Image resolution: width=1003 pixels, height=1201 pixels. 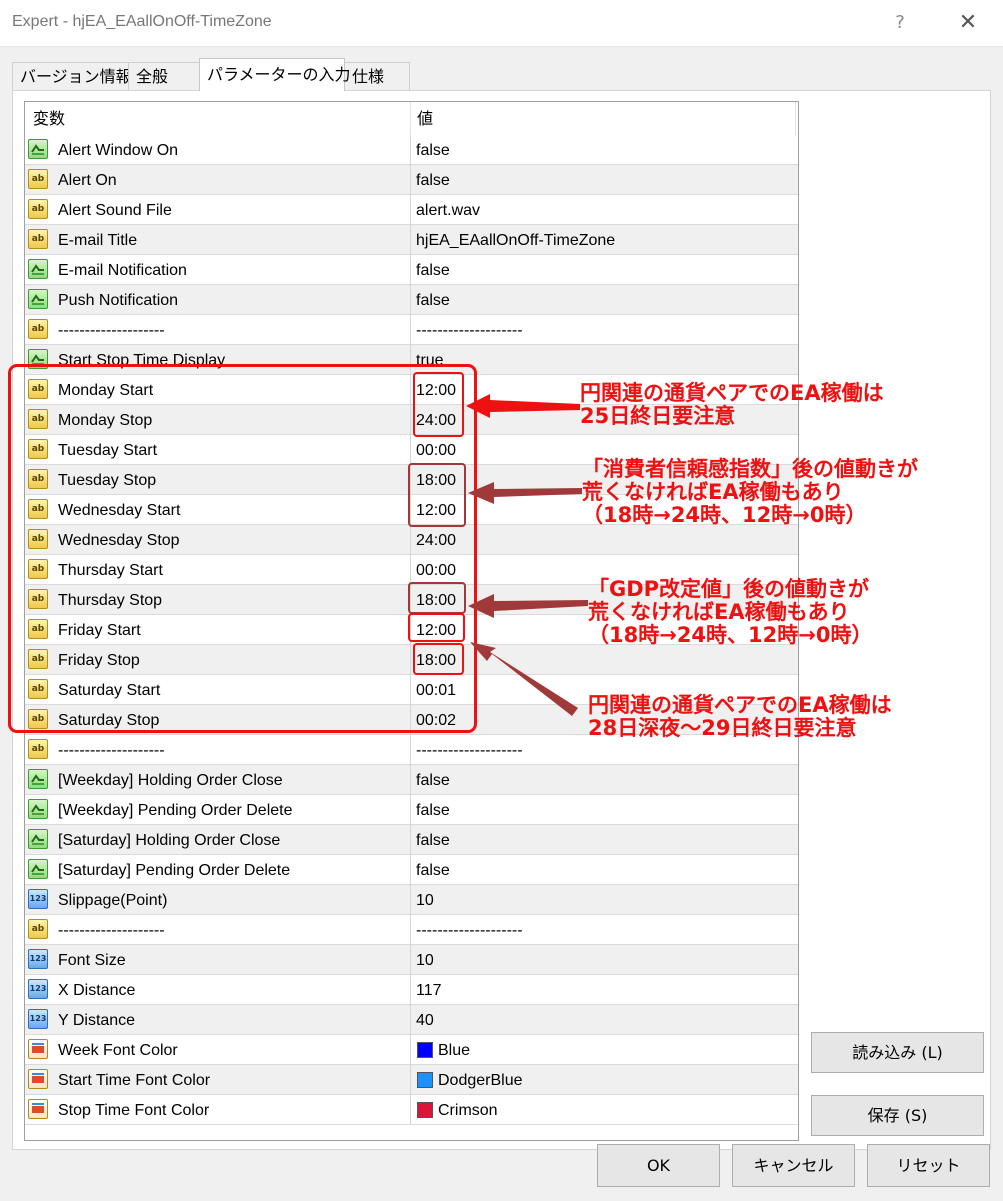 I want to click on cancel-button: キャンセル, so click(x=793, y=1165).